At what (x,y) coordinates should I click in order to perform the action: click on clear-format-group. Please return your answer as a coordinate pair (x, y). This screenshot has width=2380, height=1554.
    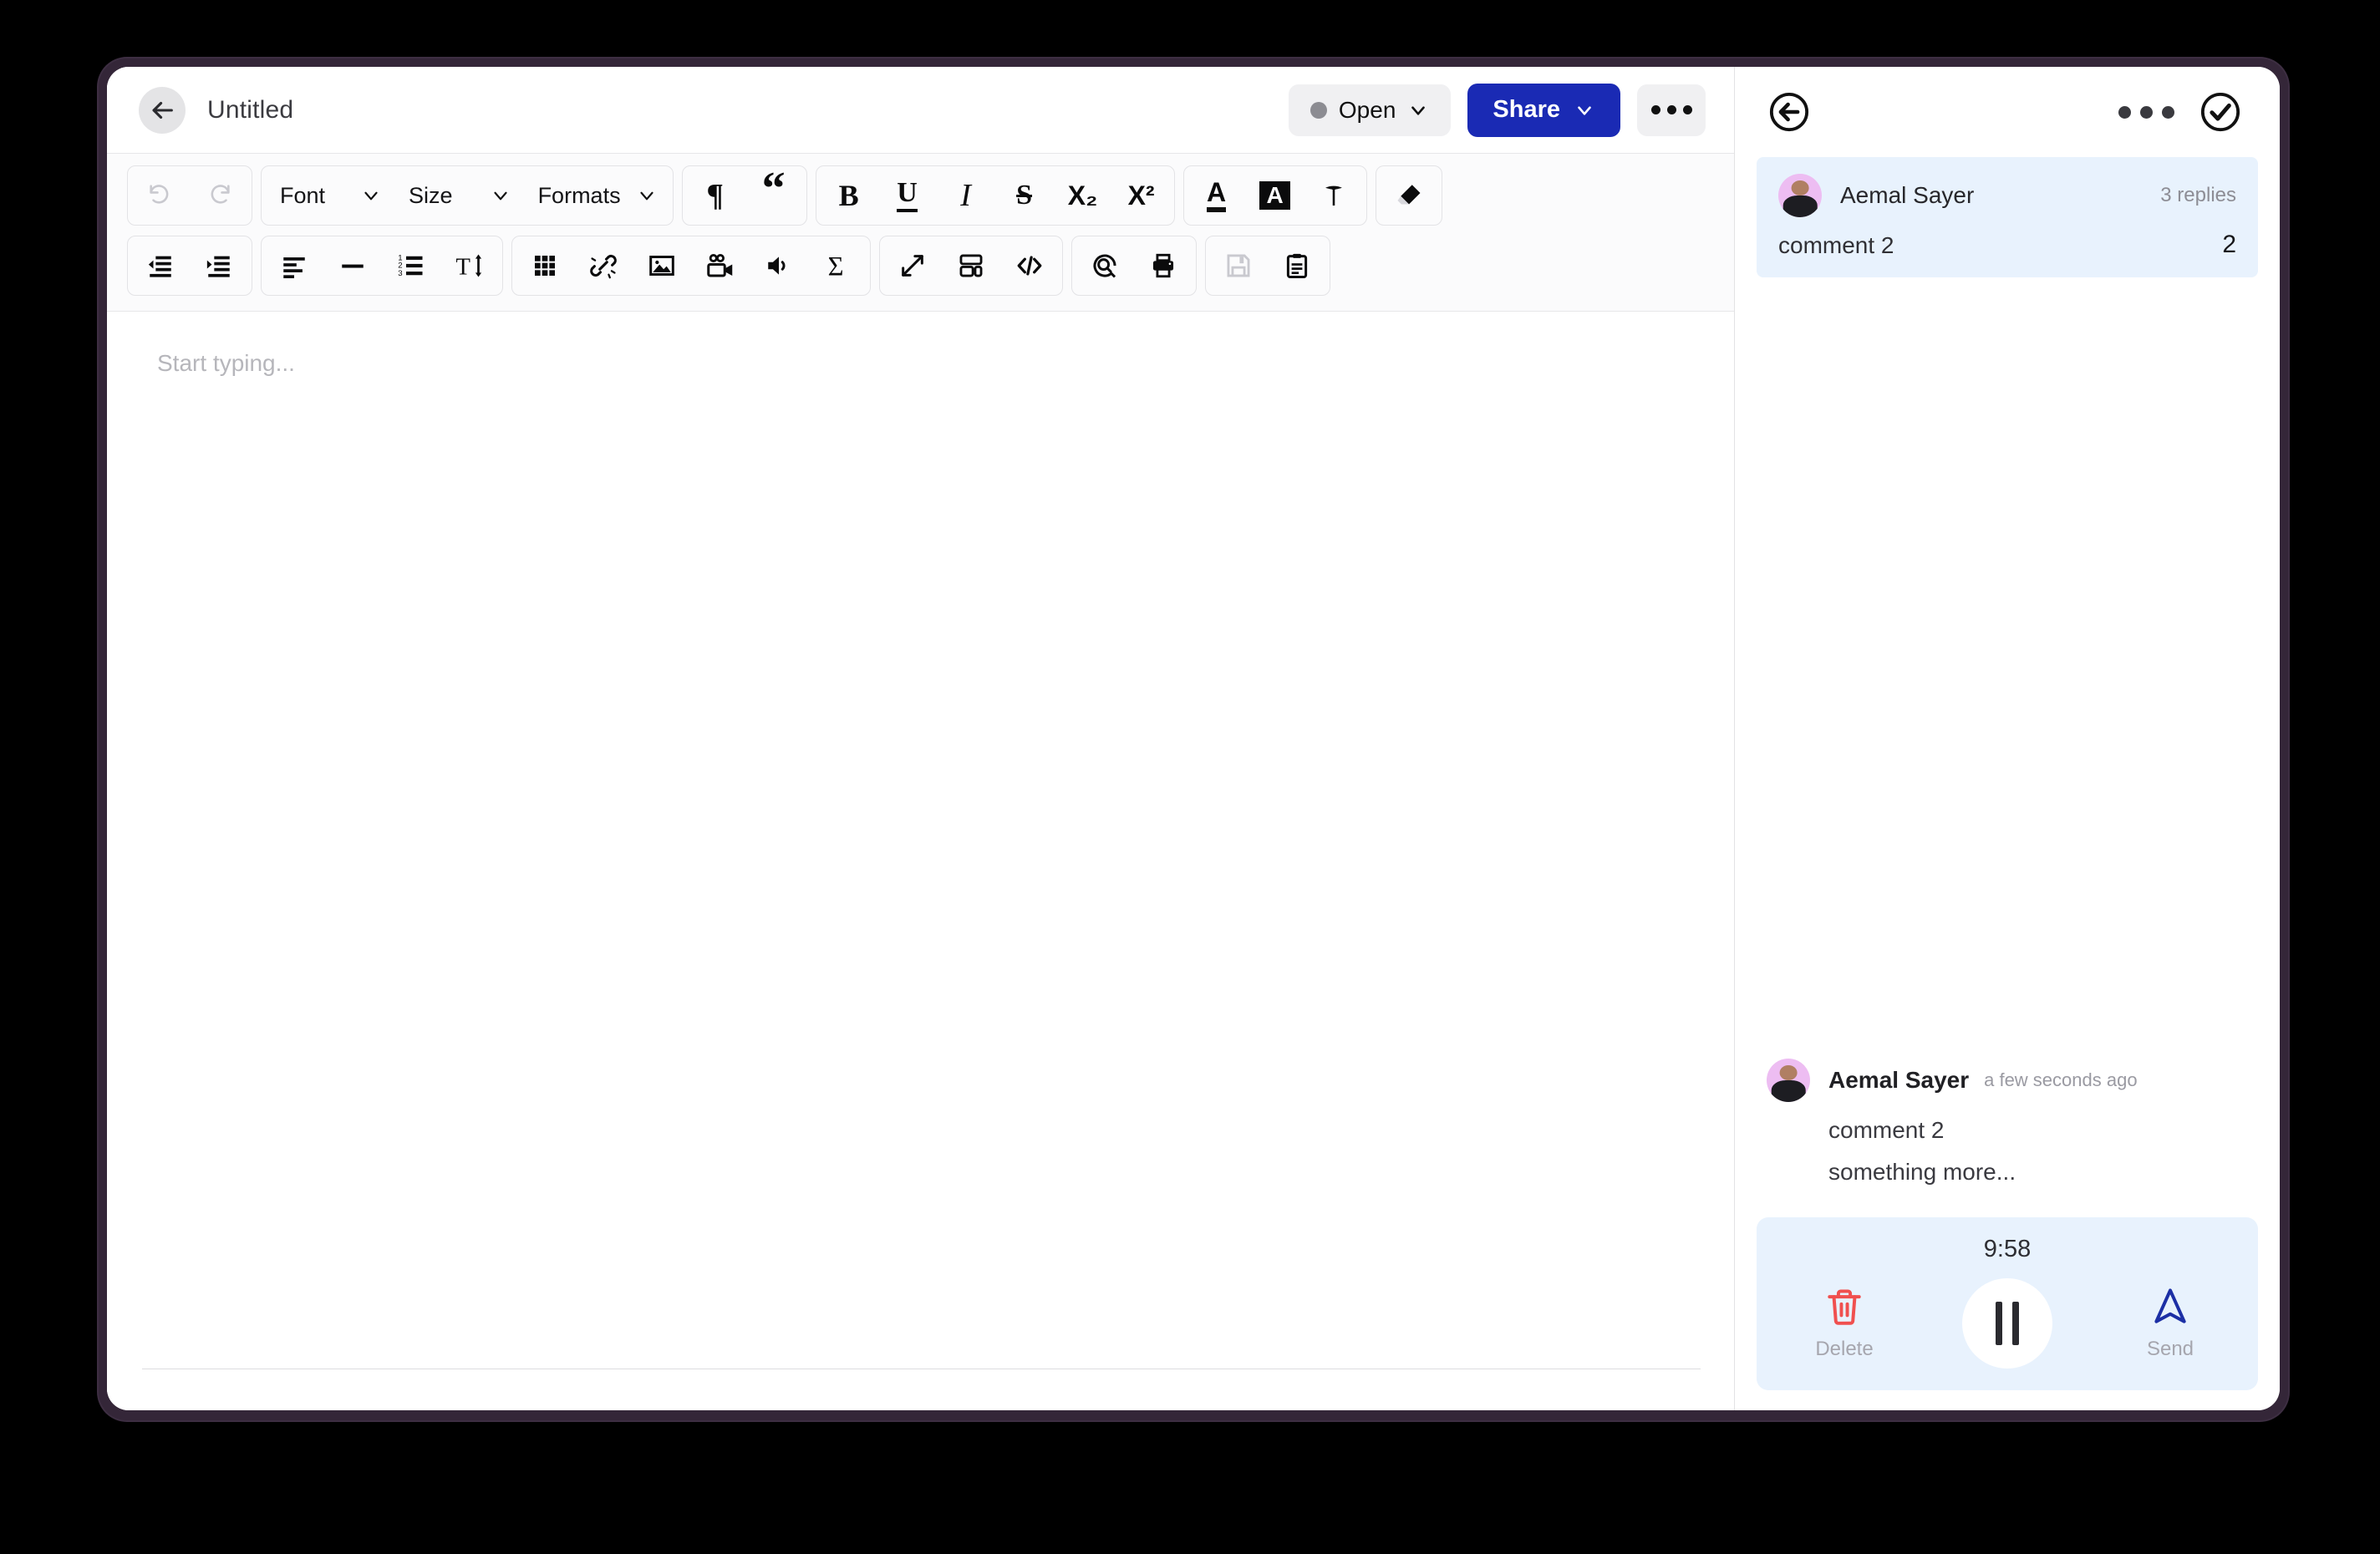
    Looking at the image, I should click on (1408, 195).